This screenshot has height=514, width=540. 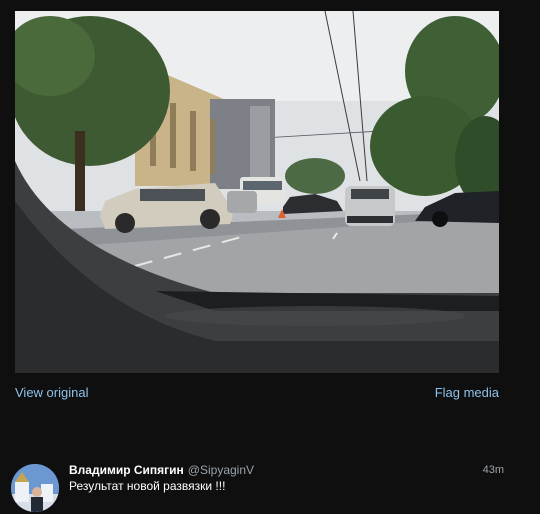 What do you see at coordinates (35, 488) in the screenshot?
I see `avatar` at bounding box center [35, 488].